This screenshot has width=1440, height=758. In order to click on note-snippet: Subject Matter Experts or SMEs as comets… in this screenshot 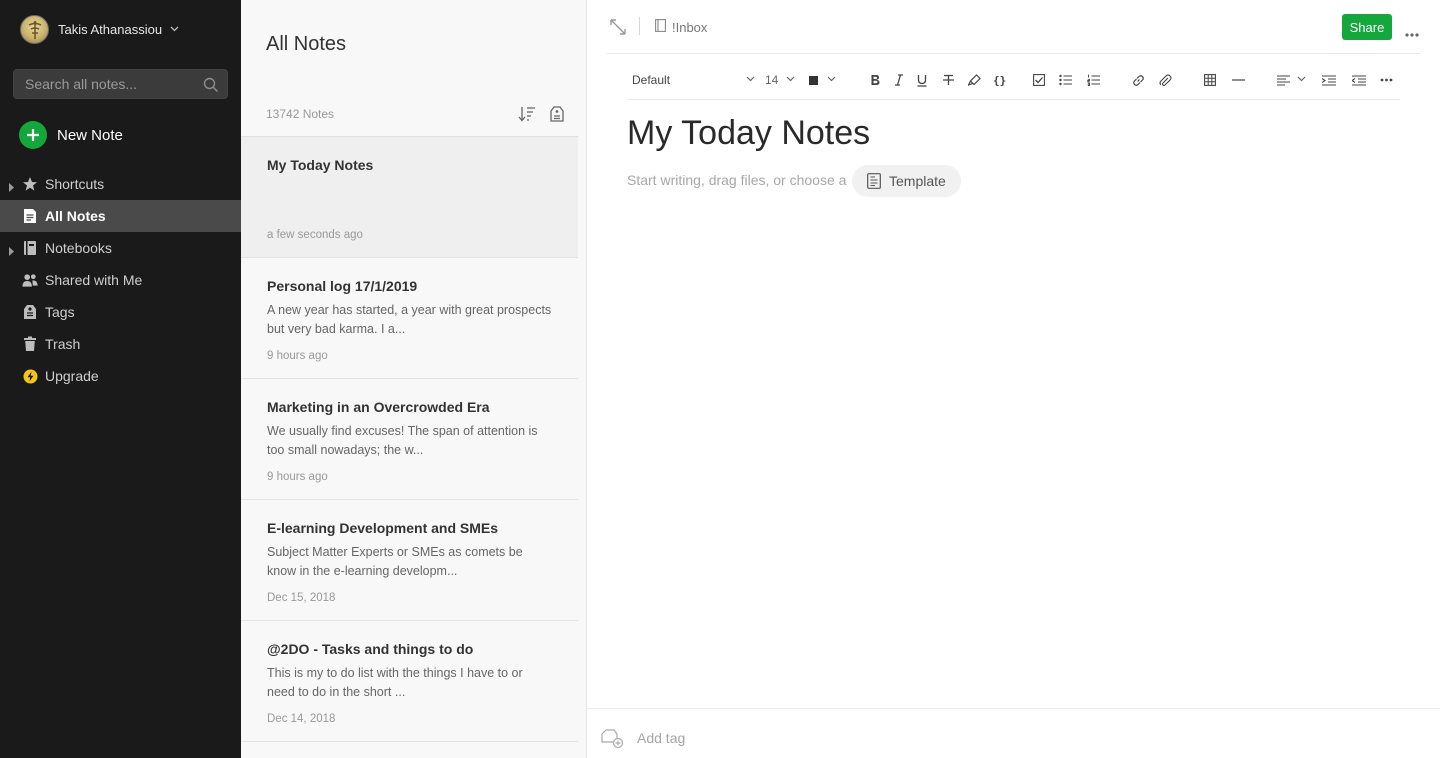, I will do `click(395, 561)`.